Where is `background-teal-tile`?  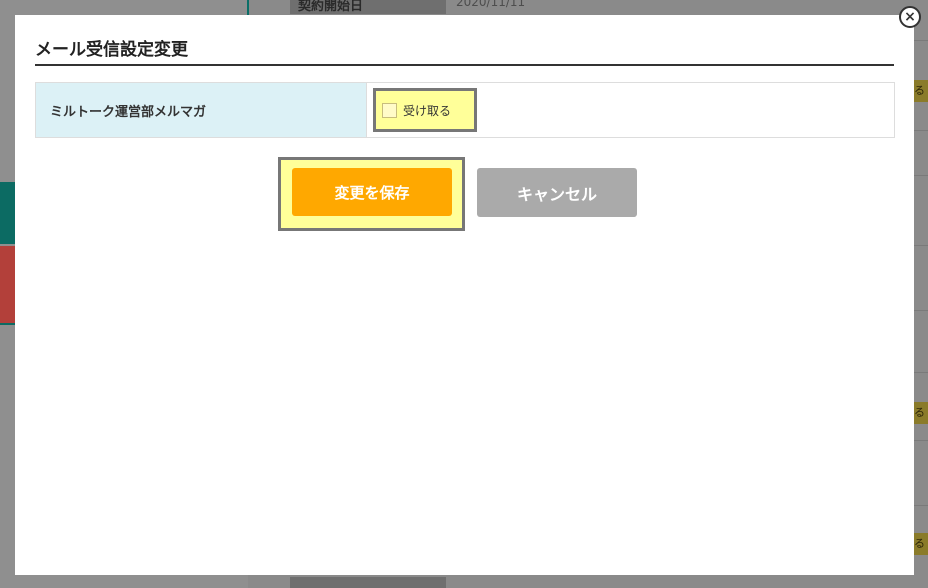 background-teal-tile is located at coordinates (7, 213).